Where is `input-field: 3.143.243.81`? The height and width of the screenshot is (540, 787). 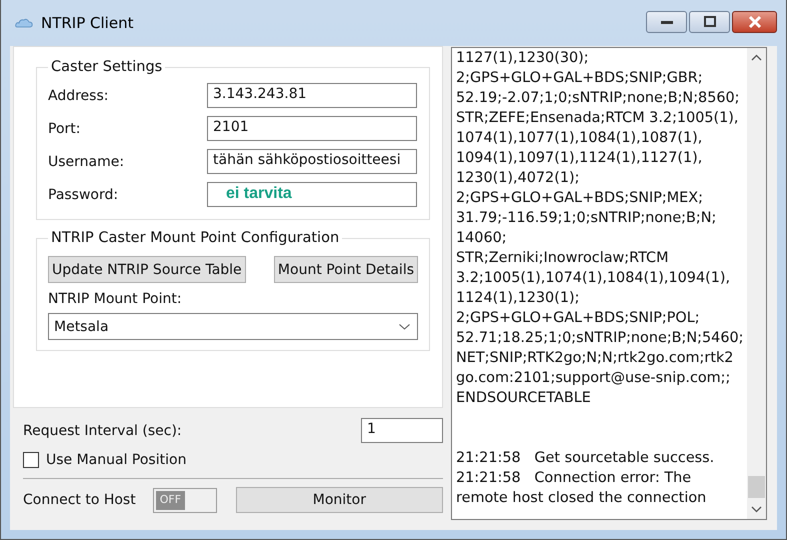 input-field: 3.143.243.81 is located at coordinates (312, 95).